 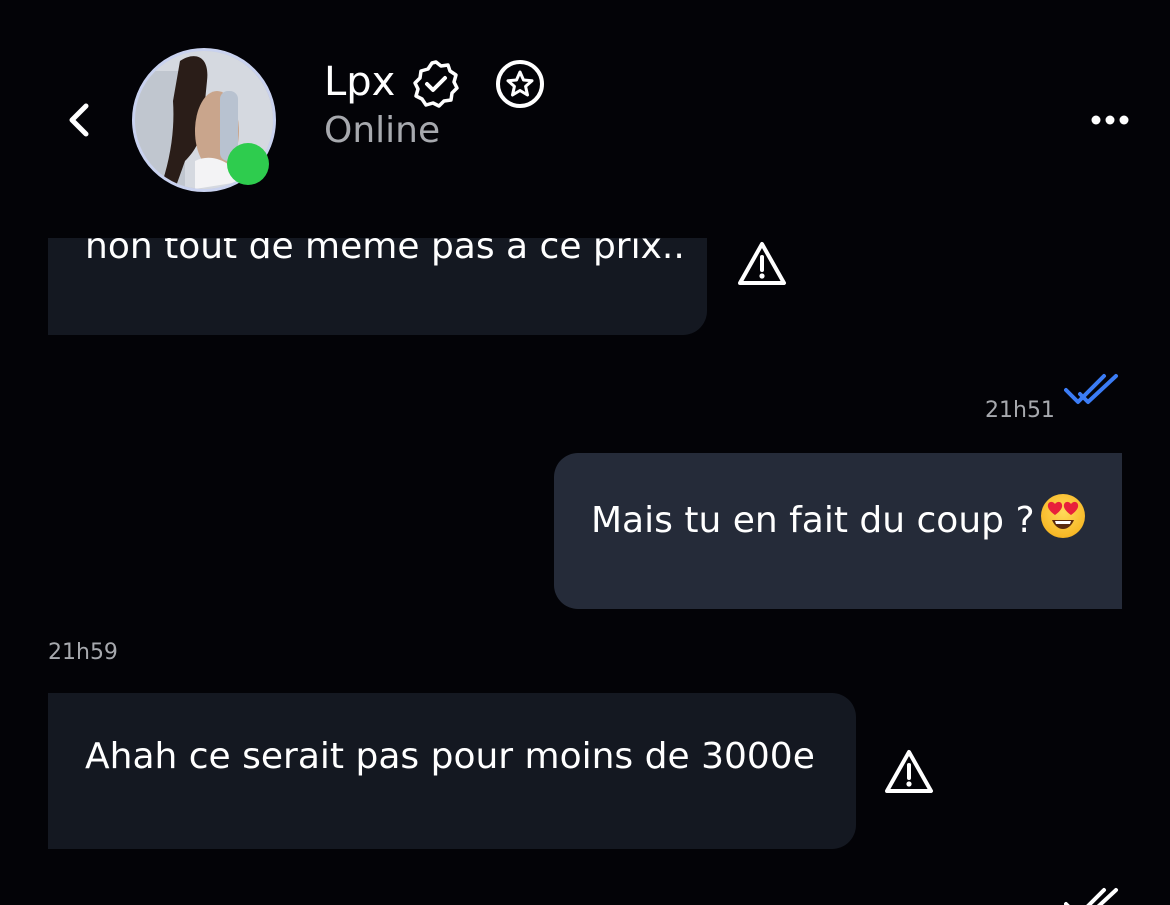 I want to click on message-text: Mais tu en fait du coup ?, so click(x=838, y=519).